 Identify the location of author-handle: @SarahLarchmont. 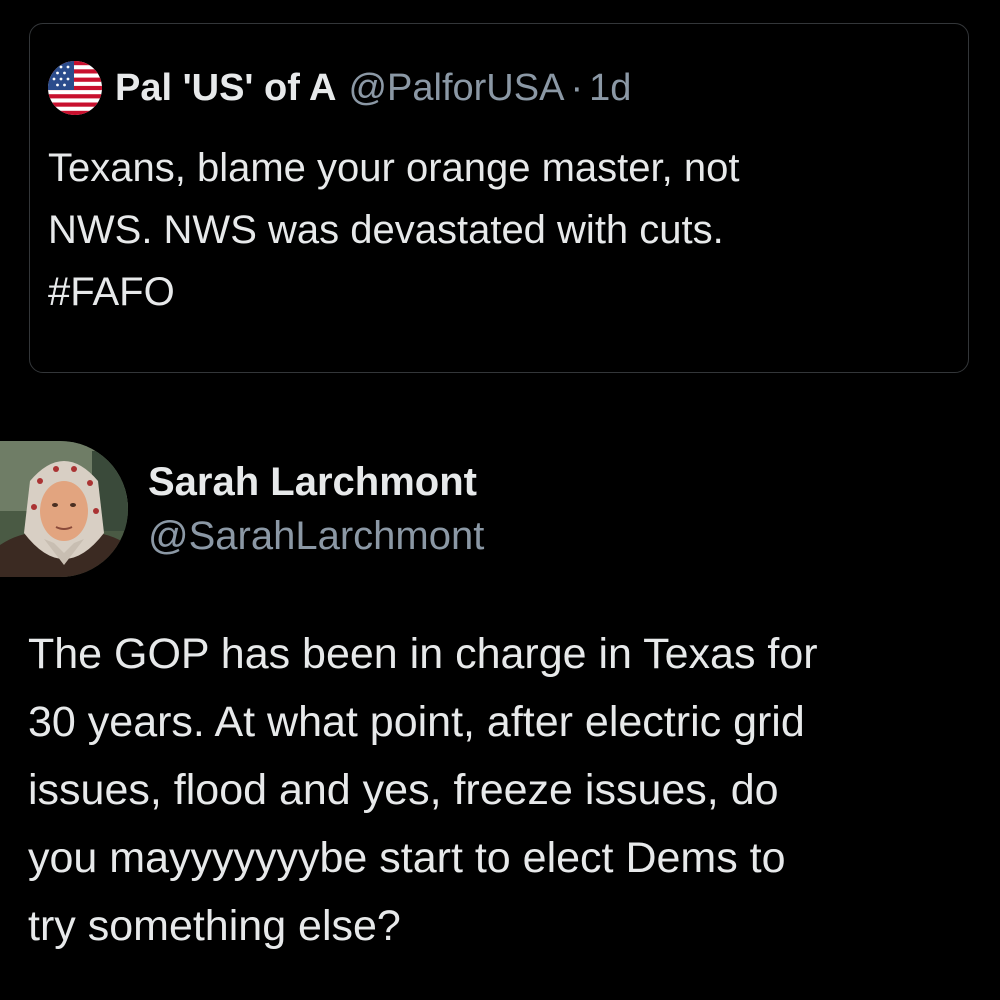
(316, 536).